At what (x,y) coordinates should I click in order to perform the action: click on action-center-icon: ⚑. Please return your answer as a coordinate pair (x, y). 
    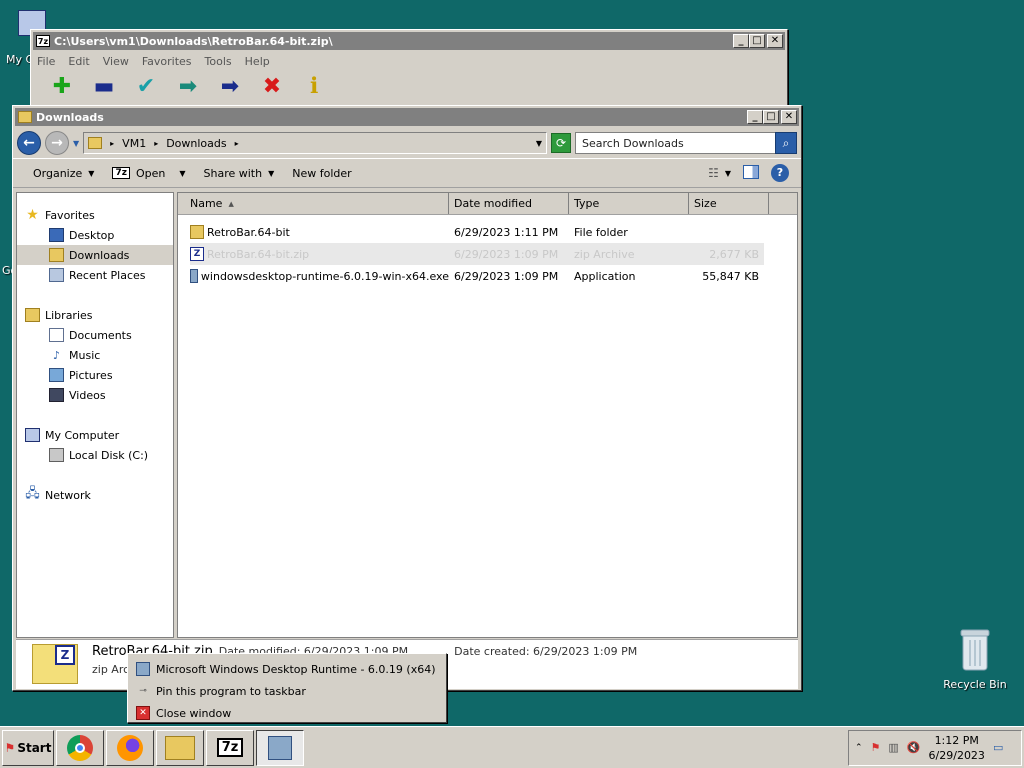
    Looking at the image, I should click on (876, 747).